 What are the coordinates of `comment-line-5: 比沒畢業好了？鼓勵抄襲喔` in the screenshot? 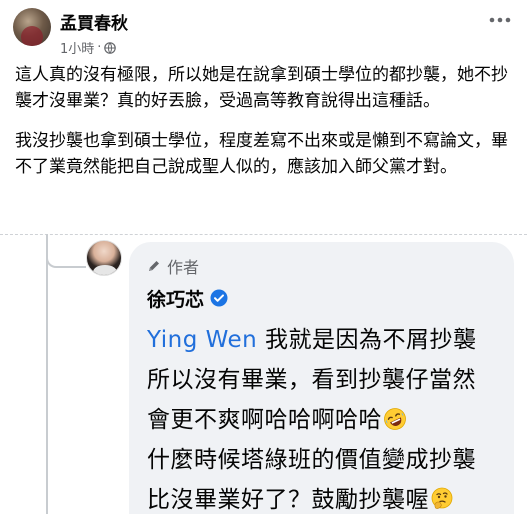 It's located at (322, 497).